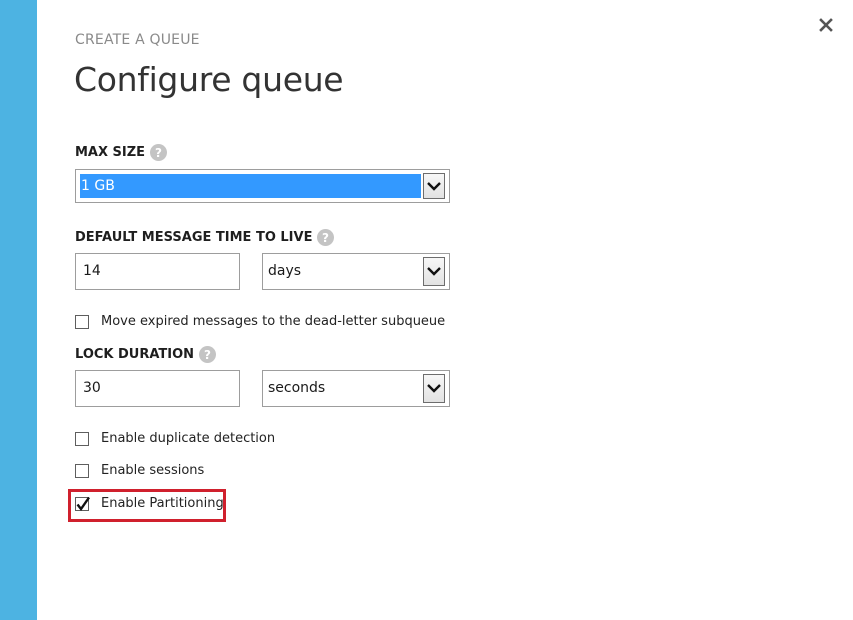  Describe the element at coordinates (137, 40) in the screenshot. I see `dialog-eyebrow: CREATE A QUEUE` at that location.